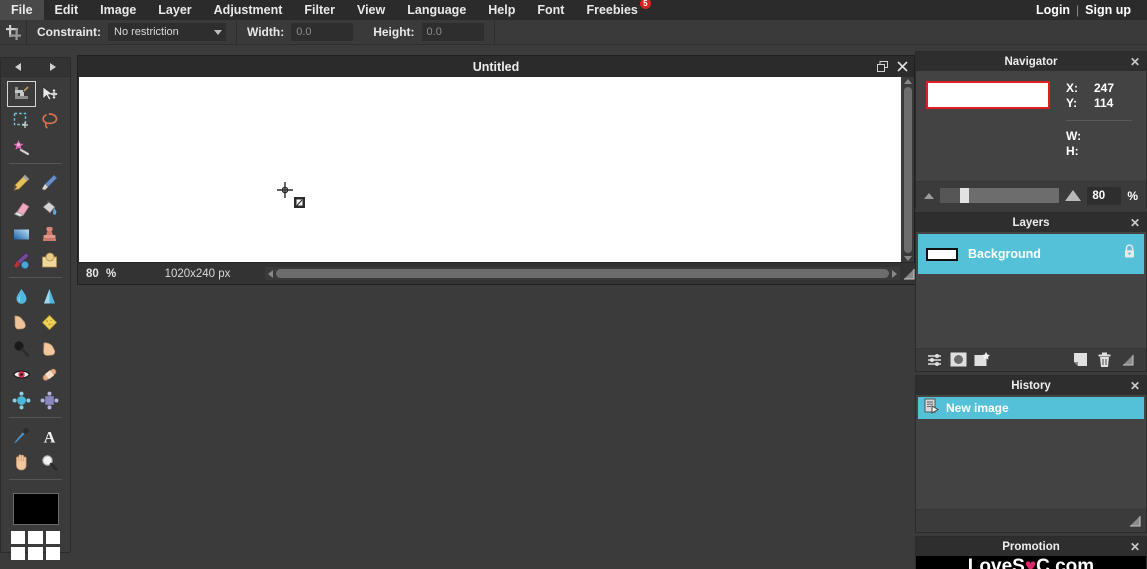 Image resolution: width=1147 pixels, height=569 pixels. Describe the element at coordinates (964, 195) in the screenshot. I see `zoom-slider-knob` at that location.